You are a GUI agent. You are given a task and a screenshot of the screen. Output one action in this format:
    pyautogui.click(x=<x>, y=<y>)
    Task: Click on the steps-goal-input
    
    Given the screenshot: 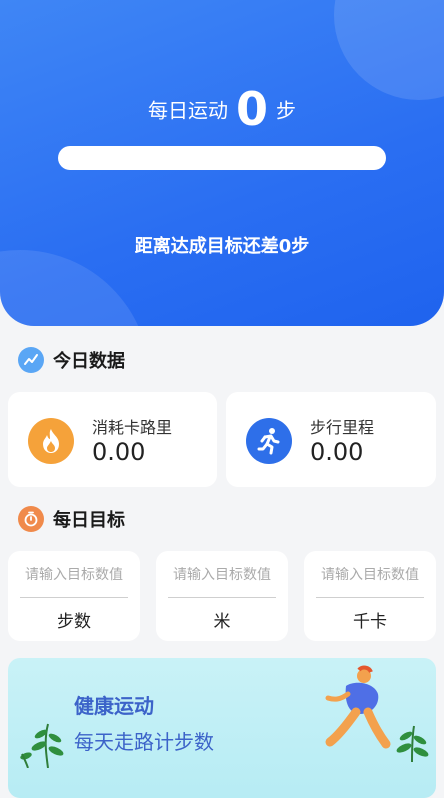 What is the action you would take?
    pyautogui.click(x=74, y=575)
    